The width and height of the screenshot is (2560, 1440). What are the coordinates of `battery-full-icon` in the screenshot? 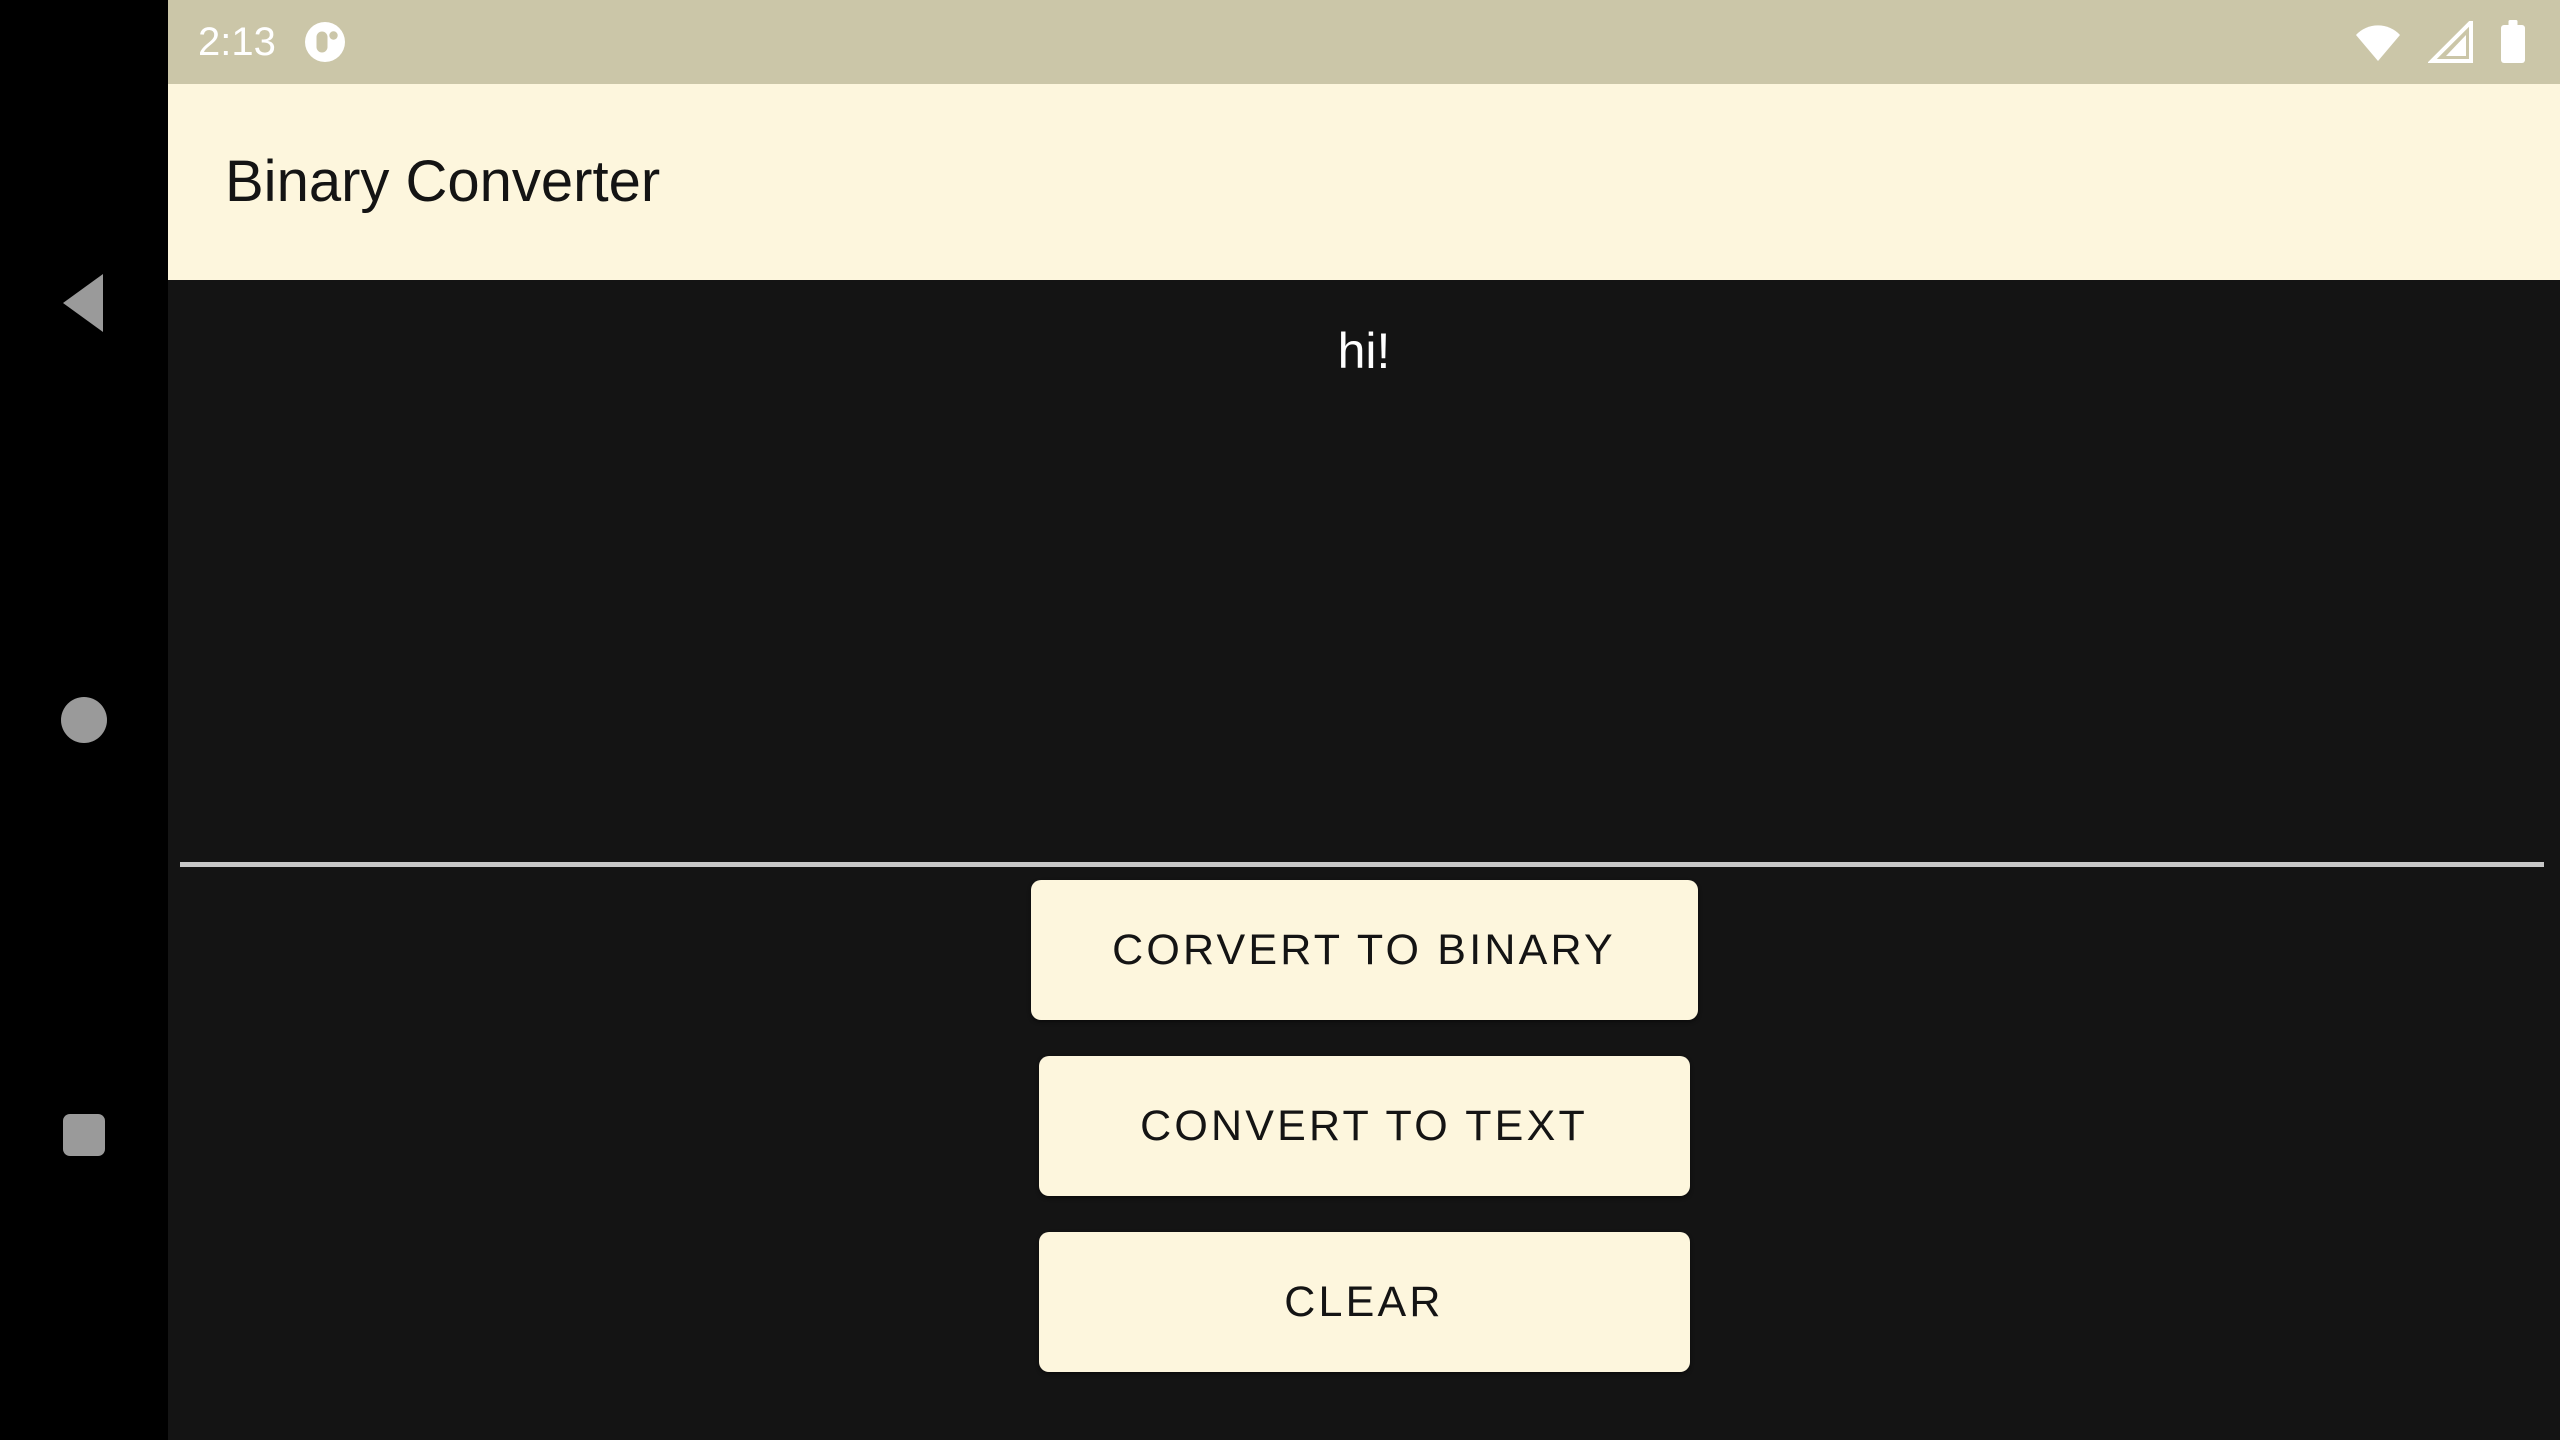 It's located at (2513, 42).